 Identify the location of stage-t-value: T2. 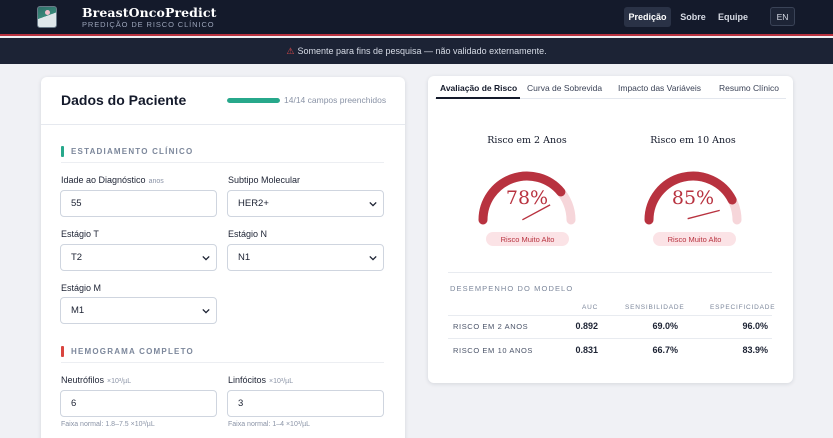
(77, 257).